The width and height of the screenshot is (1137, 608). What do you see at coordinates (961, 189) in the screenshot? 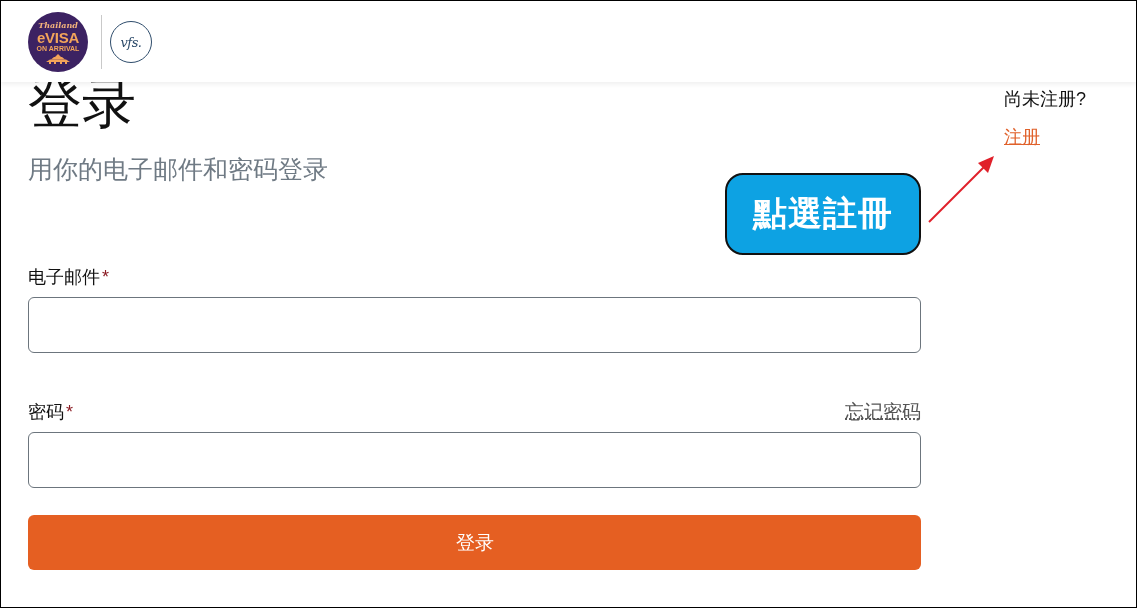
I see `annotation-arrow` at bounding box center [961, 189].